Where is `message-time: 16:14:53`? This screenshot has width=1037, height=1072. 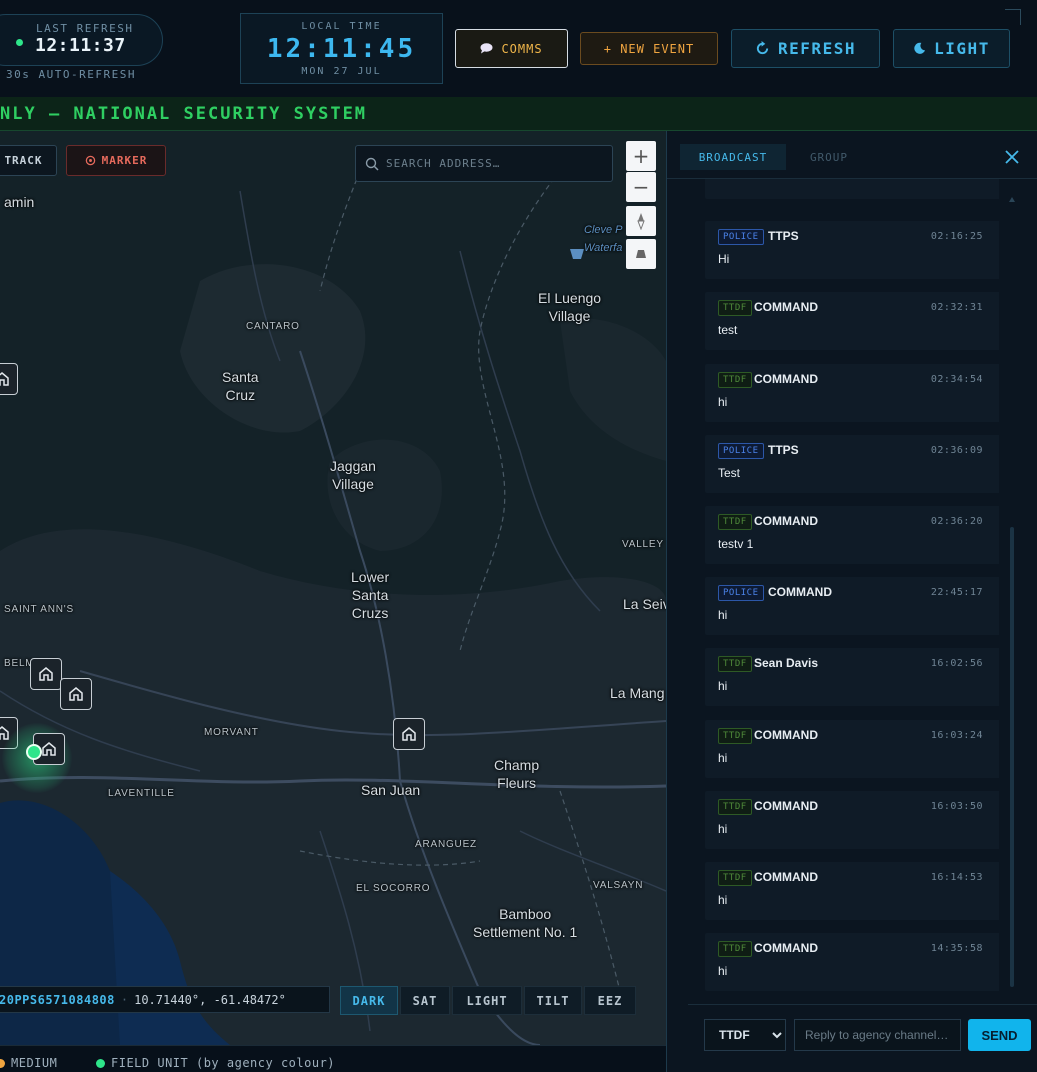 message-time: 16:14:53 is located at coordinates (956, 877).